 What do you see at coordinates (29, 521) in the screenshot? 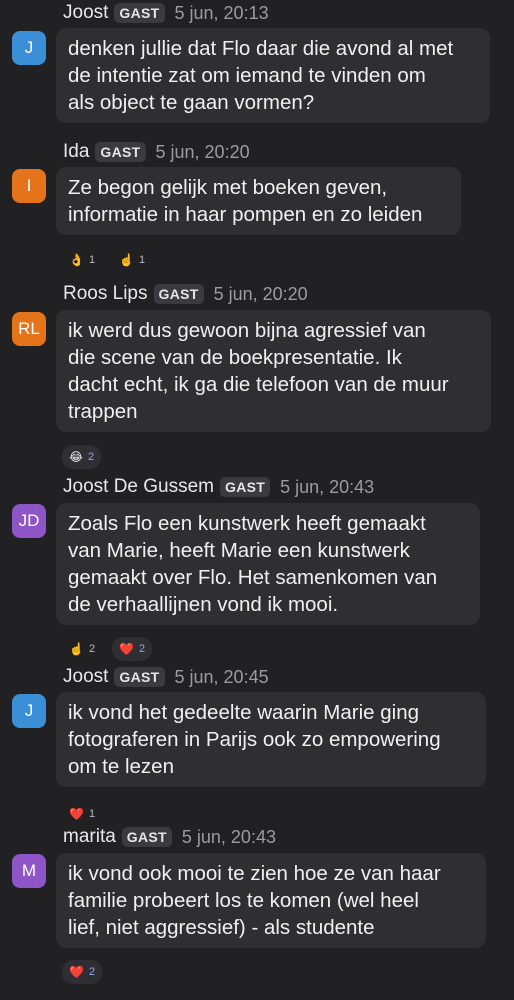
I see `avatar: JD` at bounding box center [29, 521].